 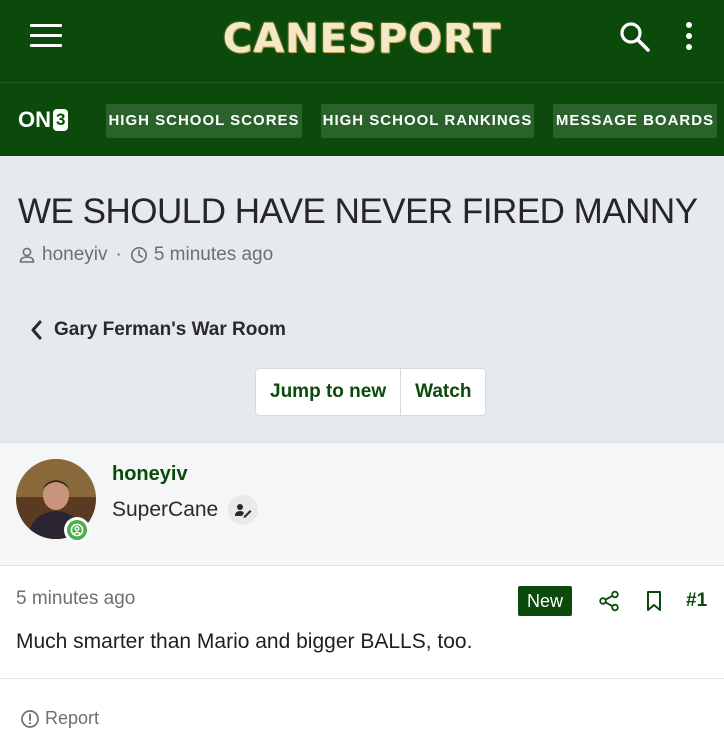 What do you see at coordinates (362, 678) in the screenshot?
I see `post-divider` at bounding box center [362, 678].